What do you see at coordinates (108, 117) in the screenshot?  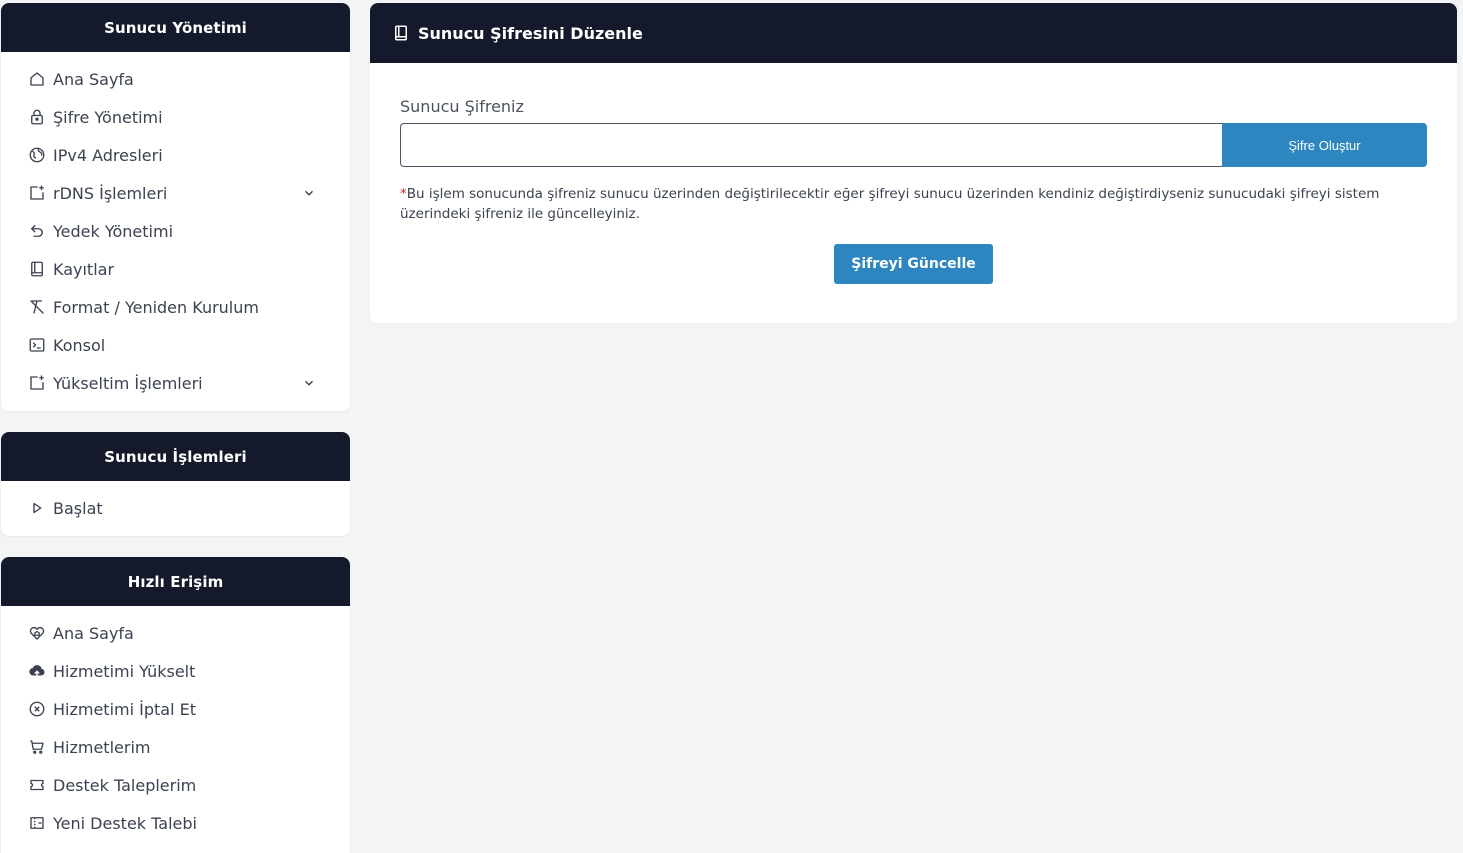 I see `sidebar-item-label: Şifre Yönetimi` at bounding box center [108, 117].